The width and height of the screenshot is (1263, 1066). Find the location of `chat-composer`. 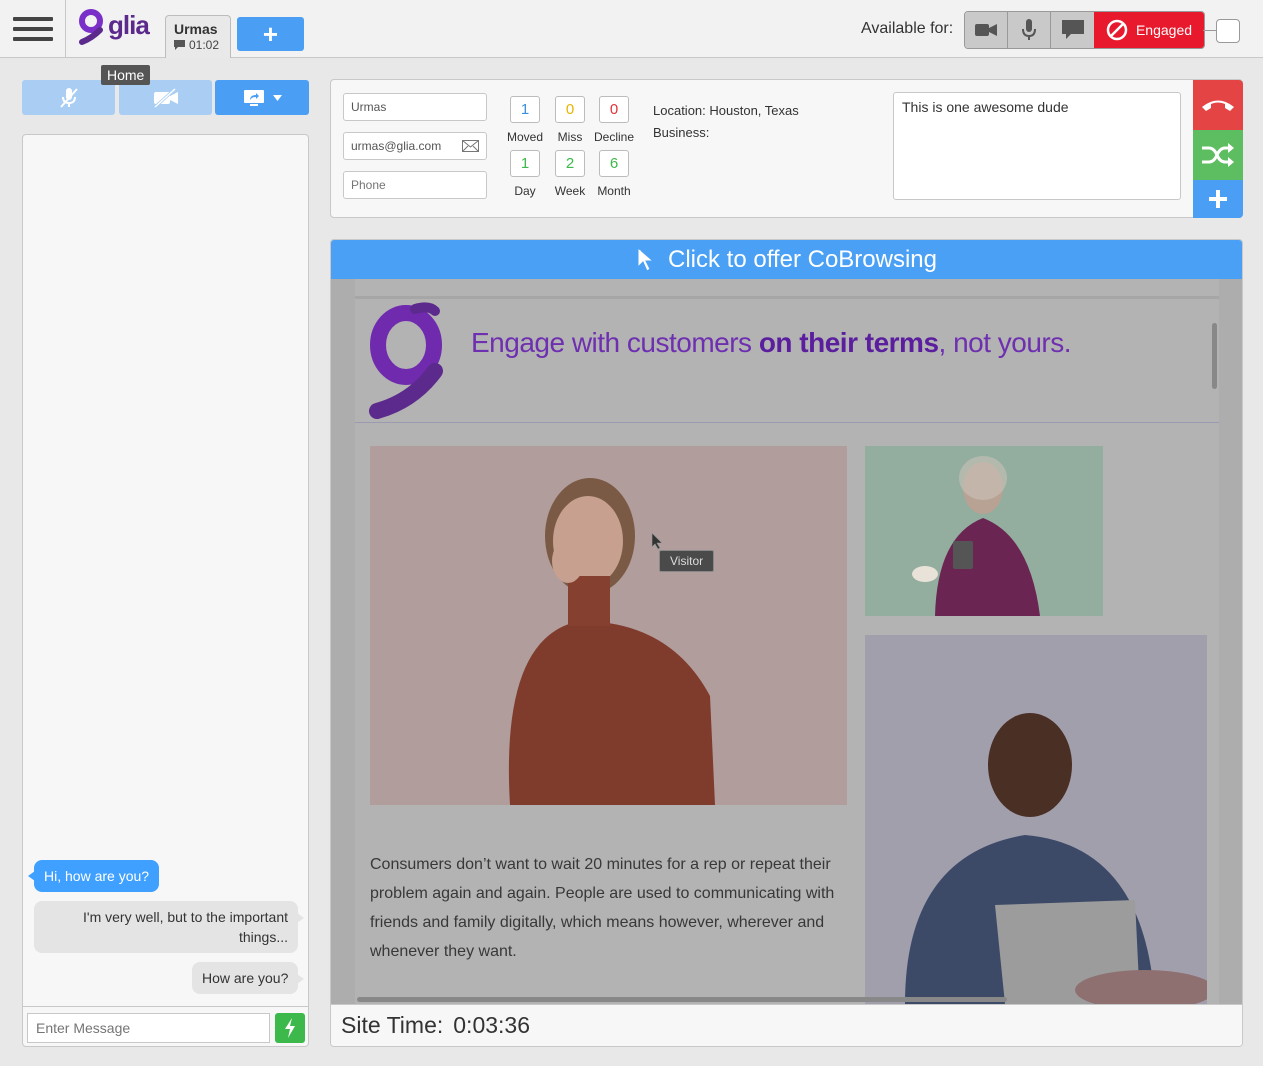

chat-composer is located at coordinates (165, 1026).